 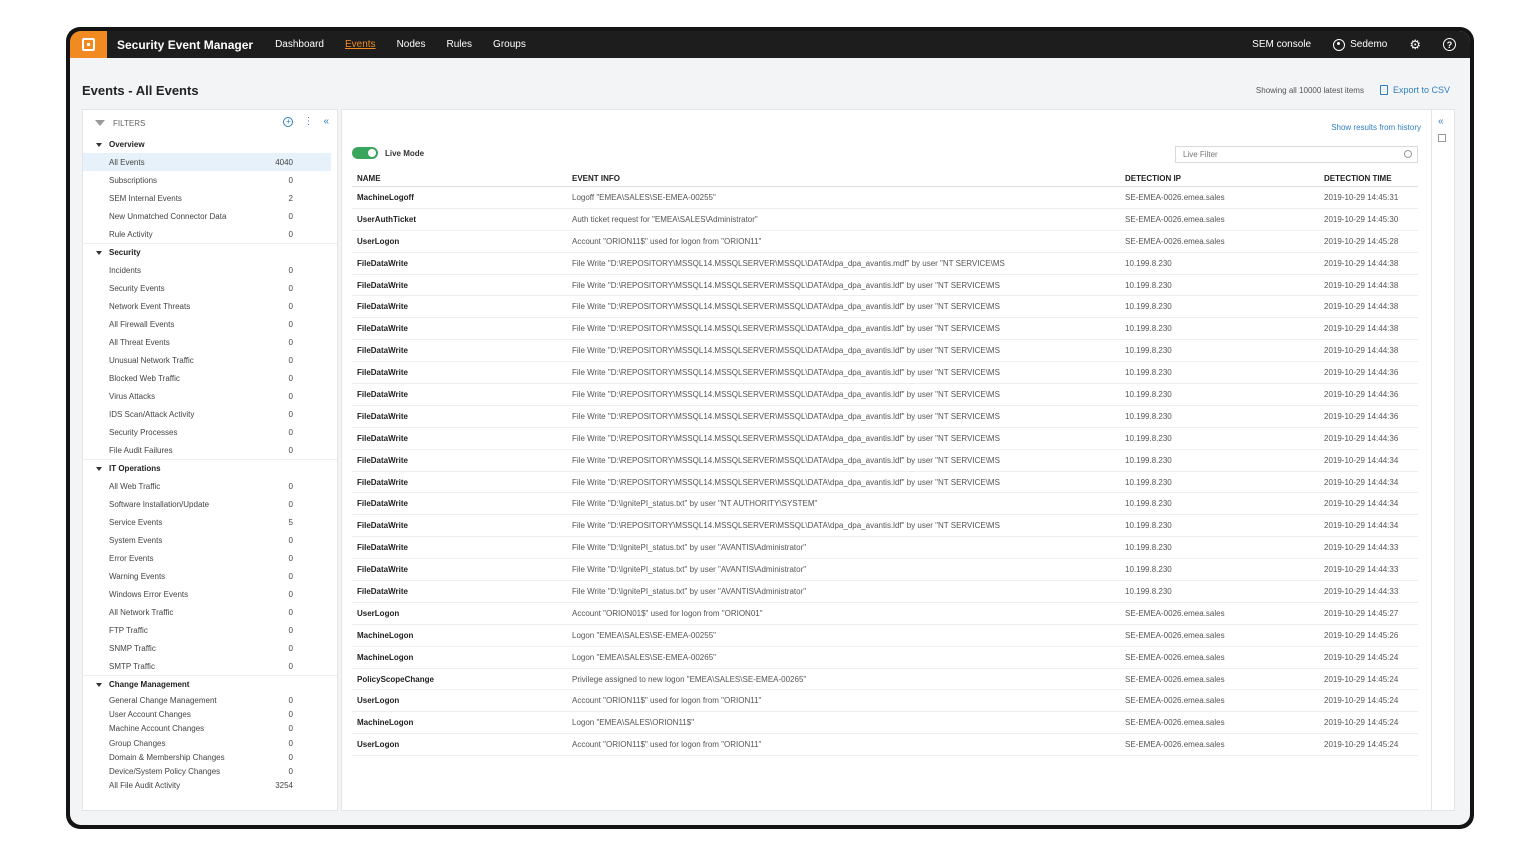 What do you see at coordinates (210, 288) in the screenshot?
I see `filter-item: Security Events 0` at bounding box center [210, 288].